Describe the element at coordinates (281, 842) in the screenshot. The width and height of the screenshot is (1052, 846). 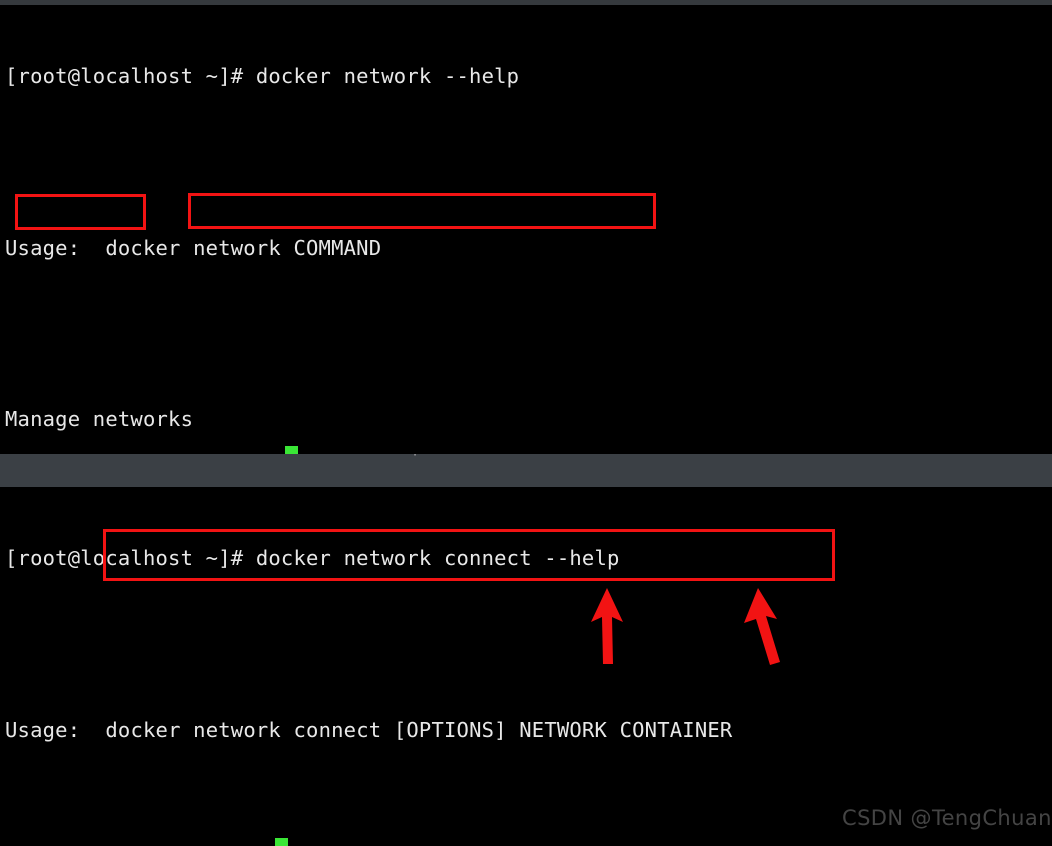
I see `terminal-cursor-bottom` at that location.